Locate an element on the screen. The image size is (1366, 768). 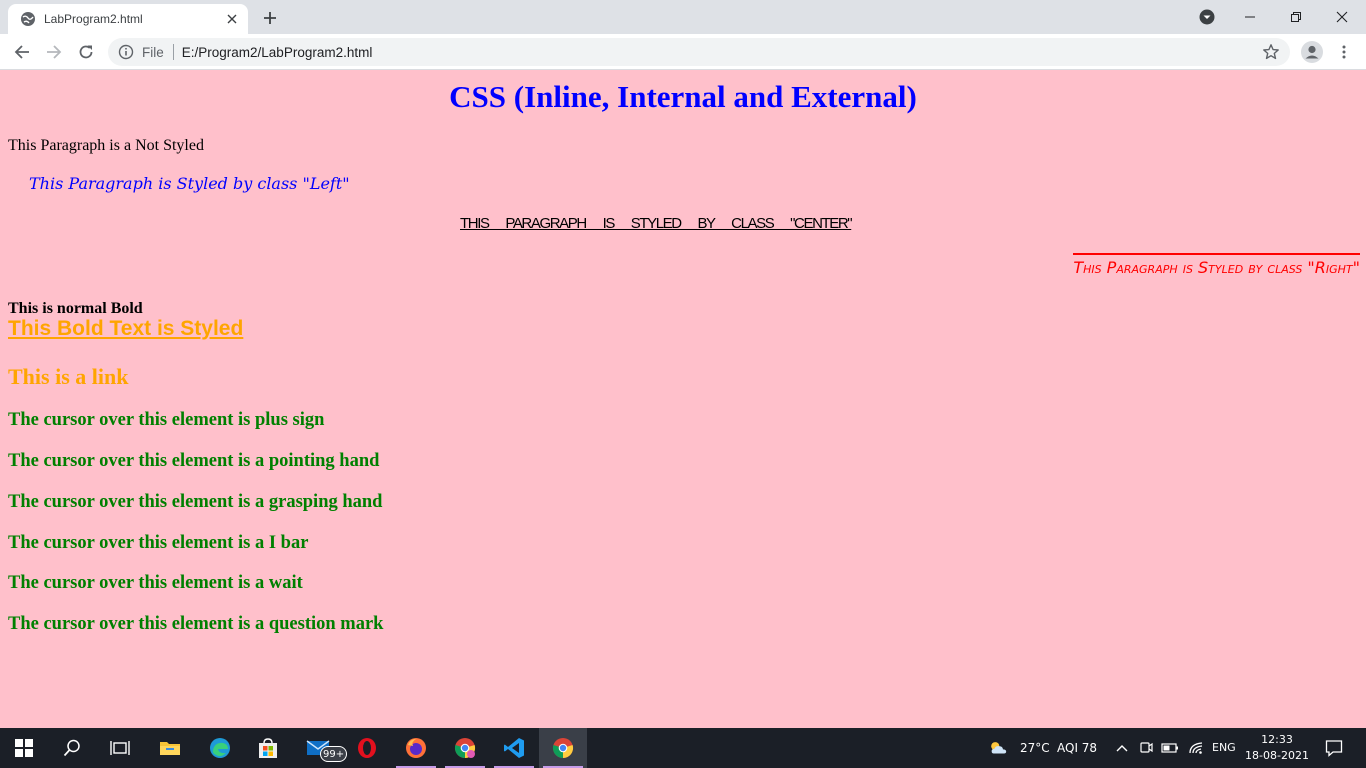
wifi-icon is located at coordinates (1196, 748).